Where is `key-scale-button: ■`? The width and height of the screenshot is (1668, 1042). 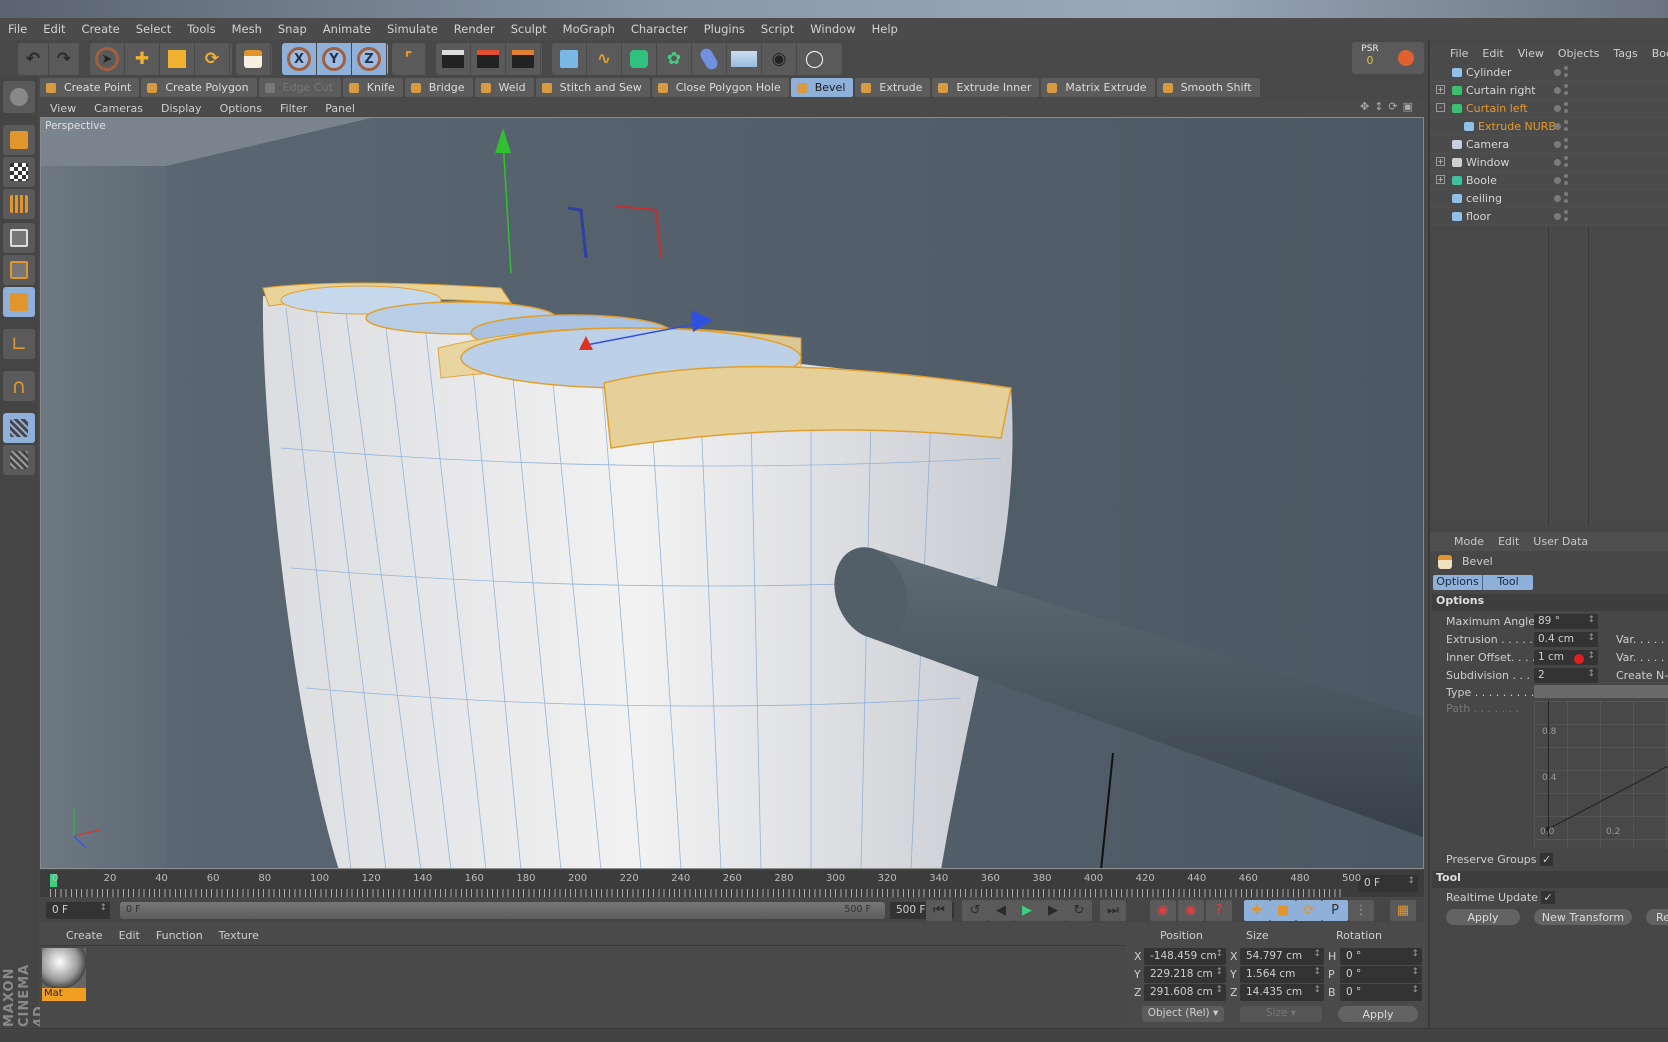
key-scale-button: ■ is located at coordinates (1283, 910).